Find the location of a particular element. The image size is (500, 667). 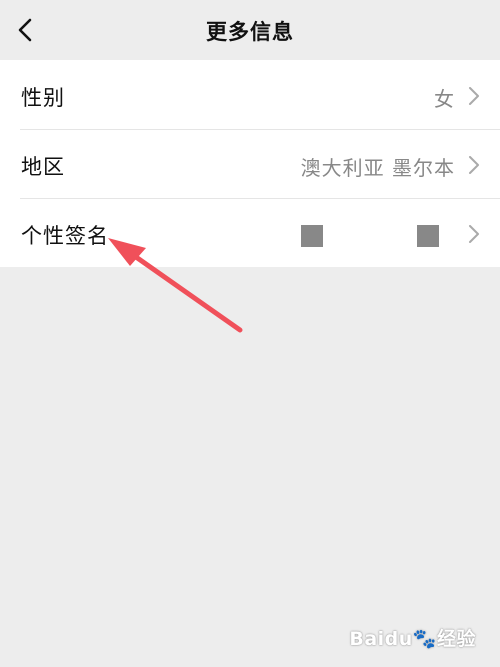

signature-label: 个性签名 is located at coordinates (65, 236).